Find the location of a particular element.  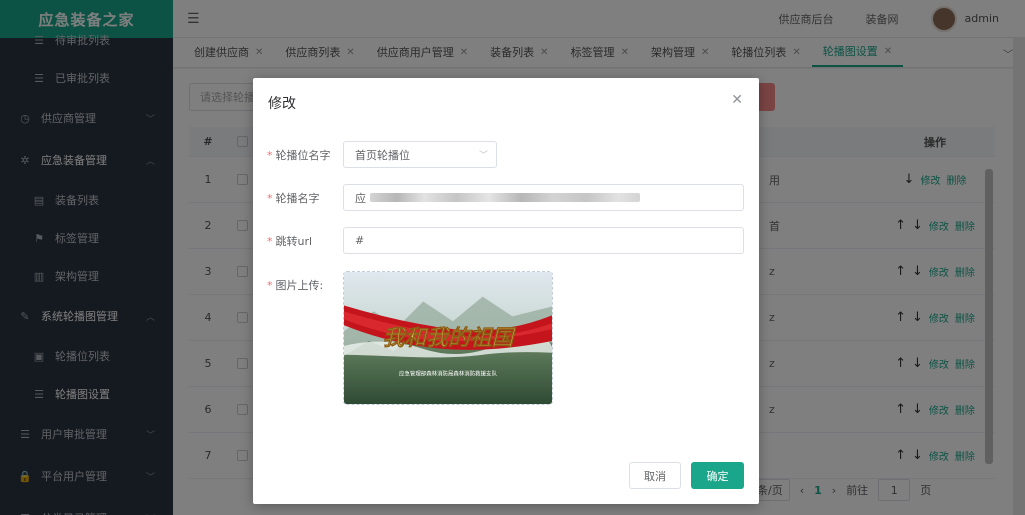

blurred-text is located at coordinates (505, 197).